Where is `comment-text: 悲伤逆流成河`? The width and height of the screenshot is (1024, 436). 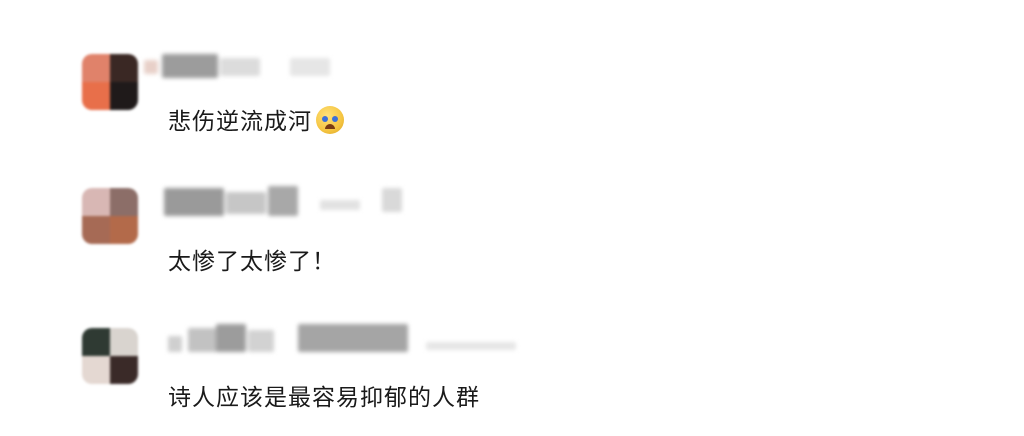
comment-text: 悲伤逆流成河 is located at coordinates (256, 119).